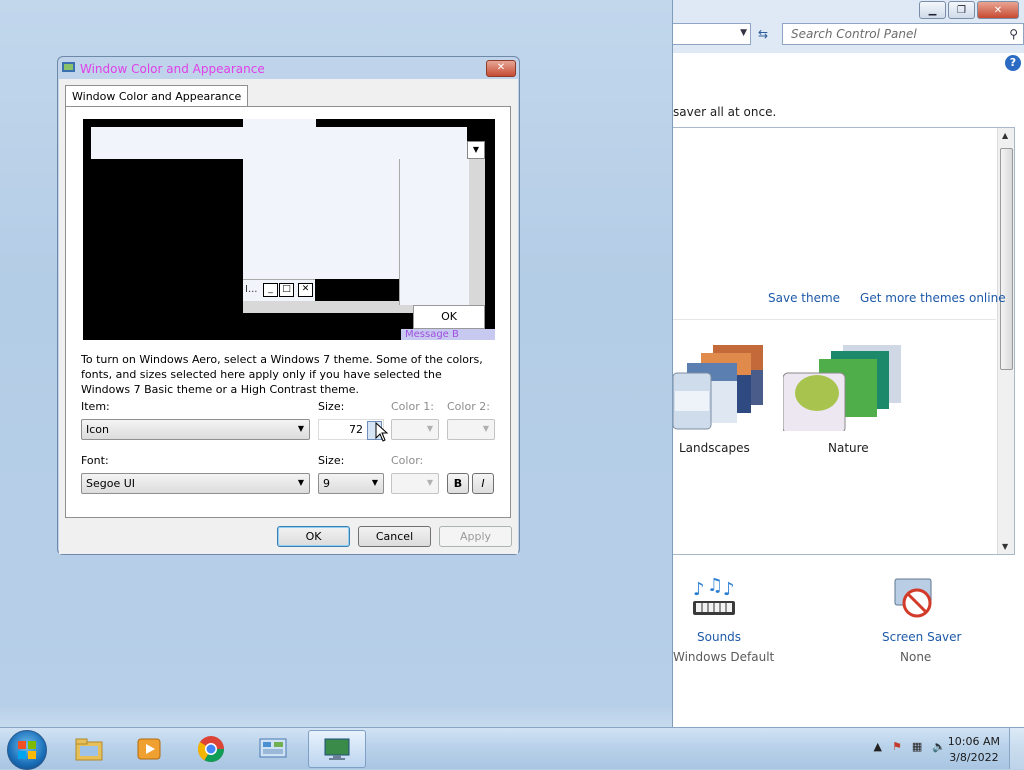 The image size is (1024, 770). Describe the element at coordinates (718, 387) in the screenshot. I see `landscapes-thumbnail` at that location.